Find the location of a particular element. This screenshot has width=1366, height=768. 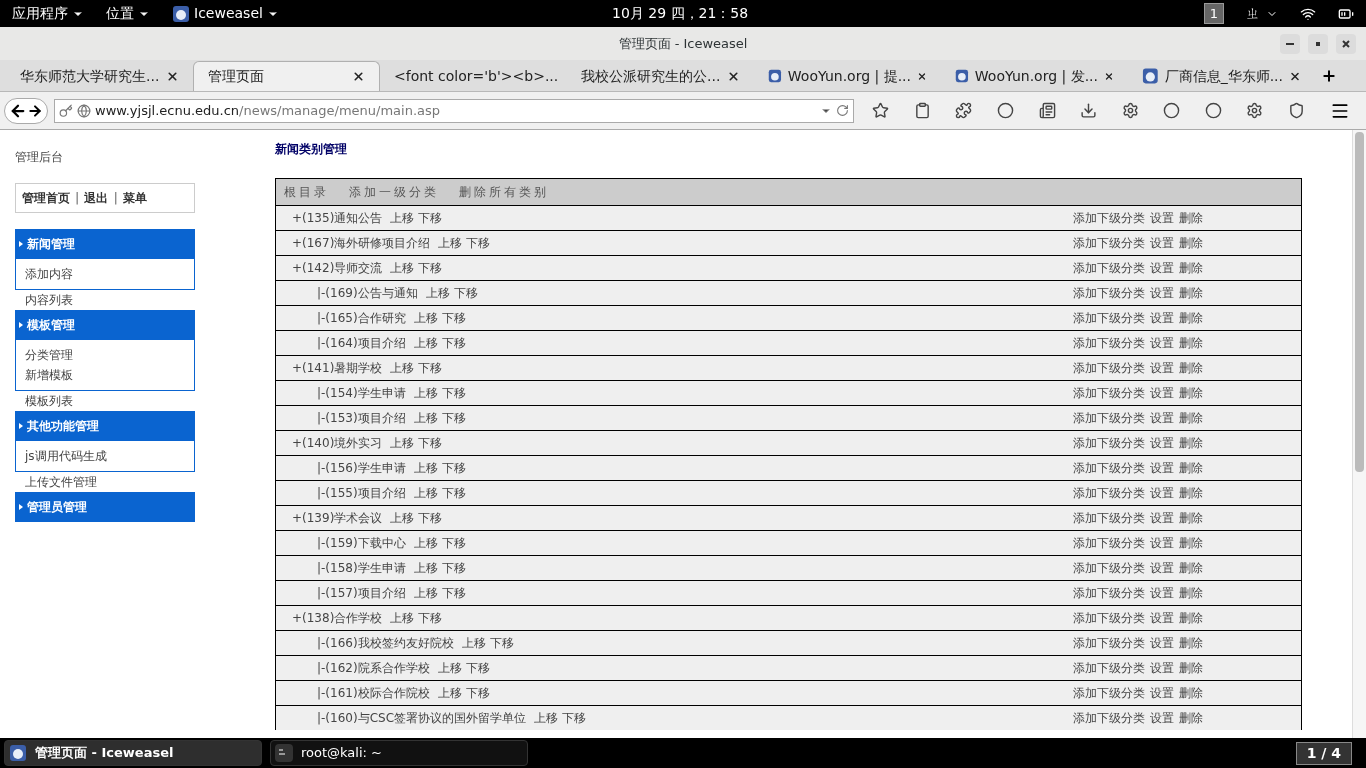

gear-icon is located at coordinates (1255, 110).